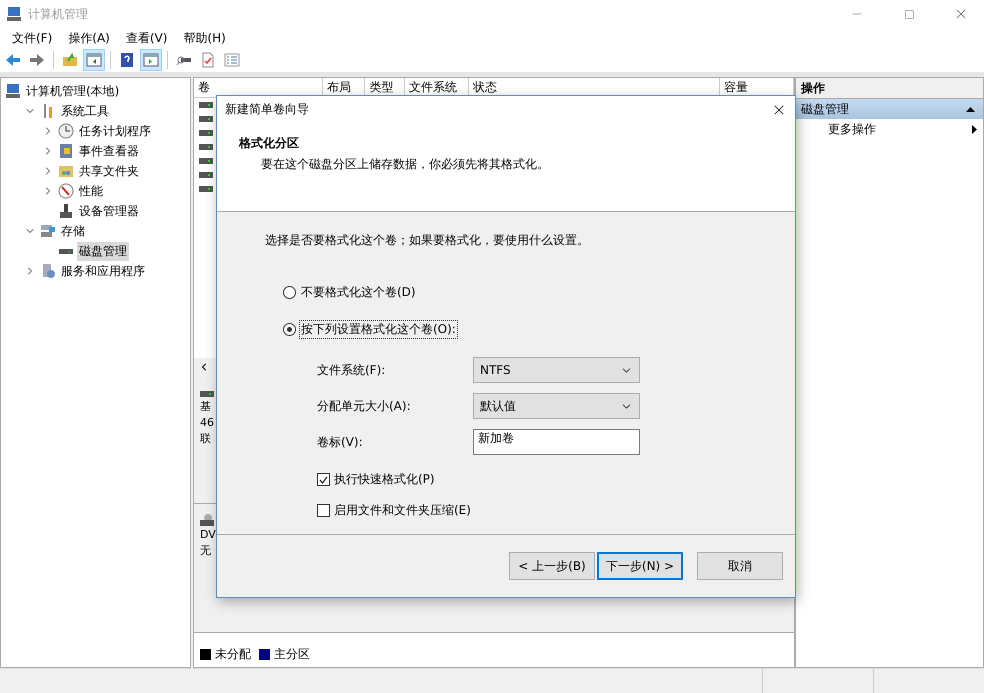 The image size is (984, 693). Describe the element at coordinates (58, 14) in the screenshot. I see `window-title: 计算机管理` at that location.